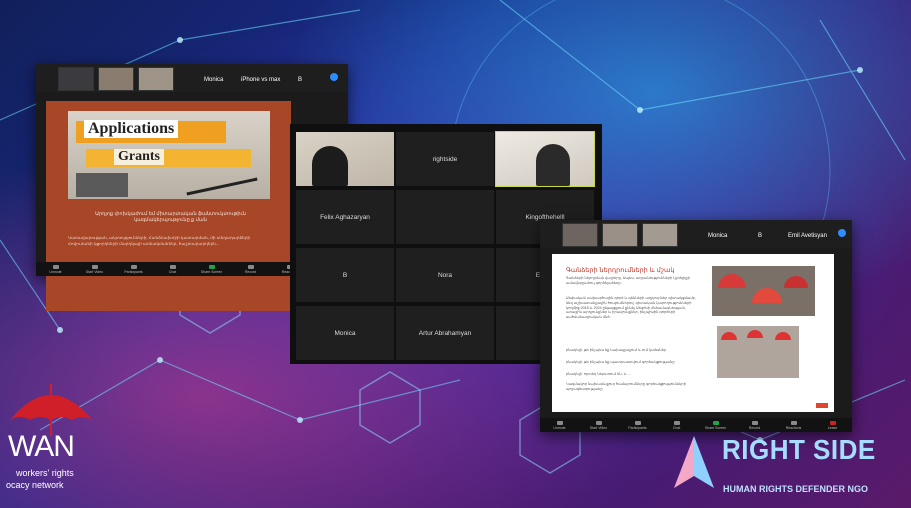 Image resolution: width=911 pixels, height=508 pixels. What do you see at coordinates (799, 449) in the screenshot?
I see `right-side-title: RIGHT SIDE` at bounding box center [799, 449].